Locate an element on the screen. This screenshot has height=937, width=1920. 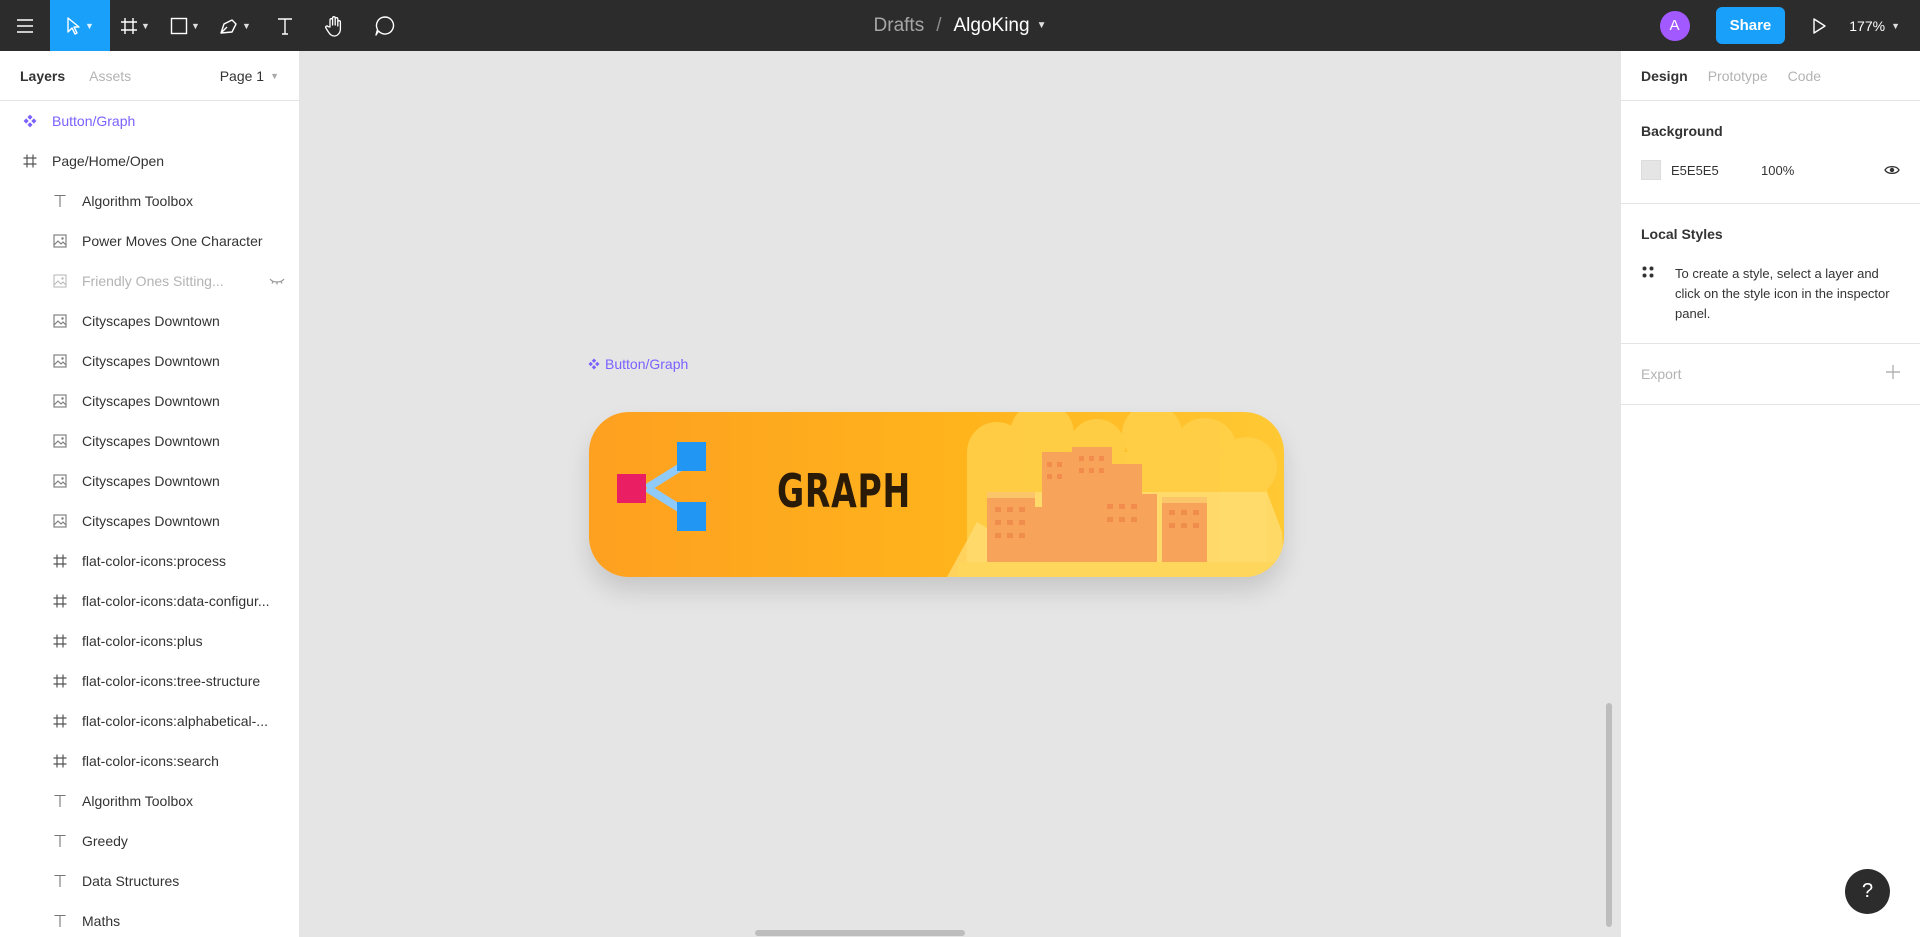
toolbar-right: A Share 177% ▼ is located at coordinates (1789, 25).